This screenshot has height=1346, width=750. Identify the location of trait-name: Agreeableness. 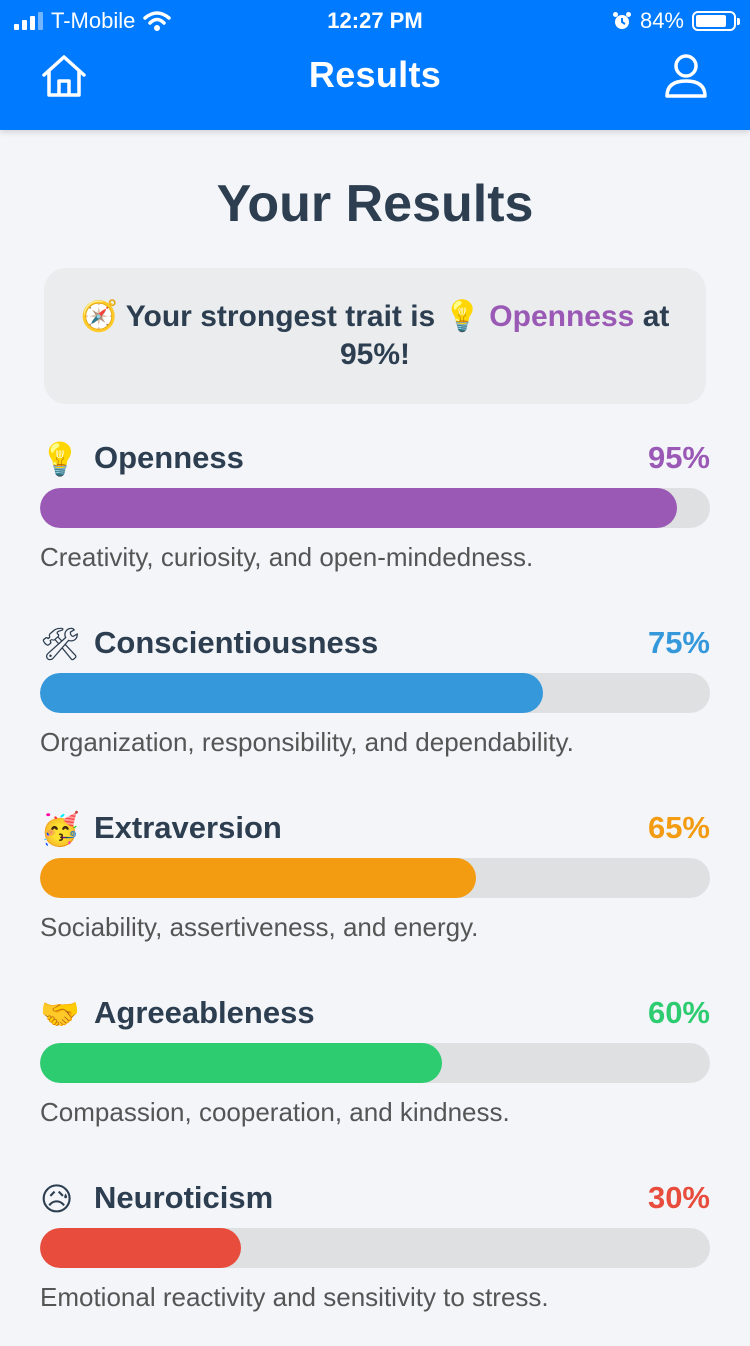
(204, 1012).